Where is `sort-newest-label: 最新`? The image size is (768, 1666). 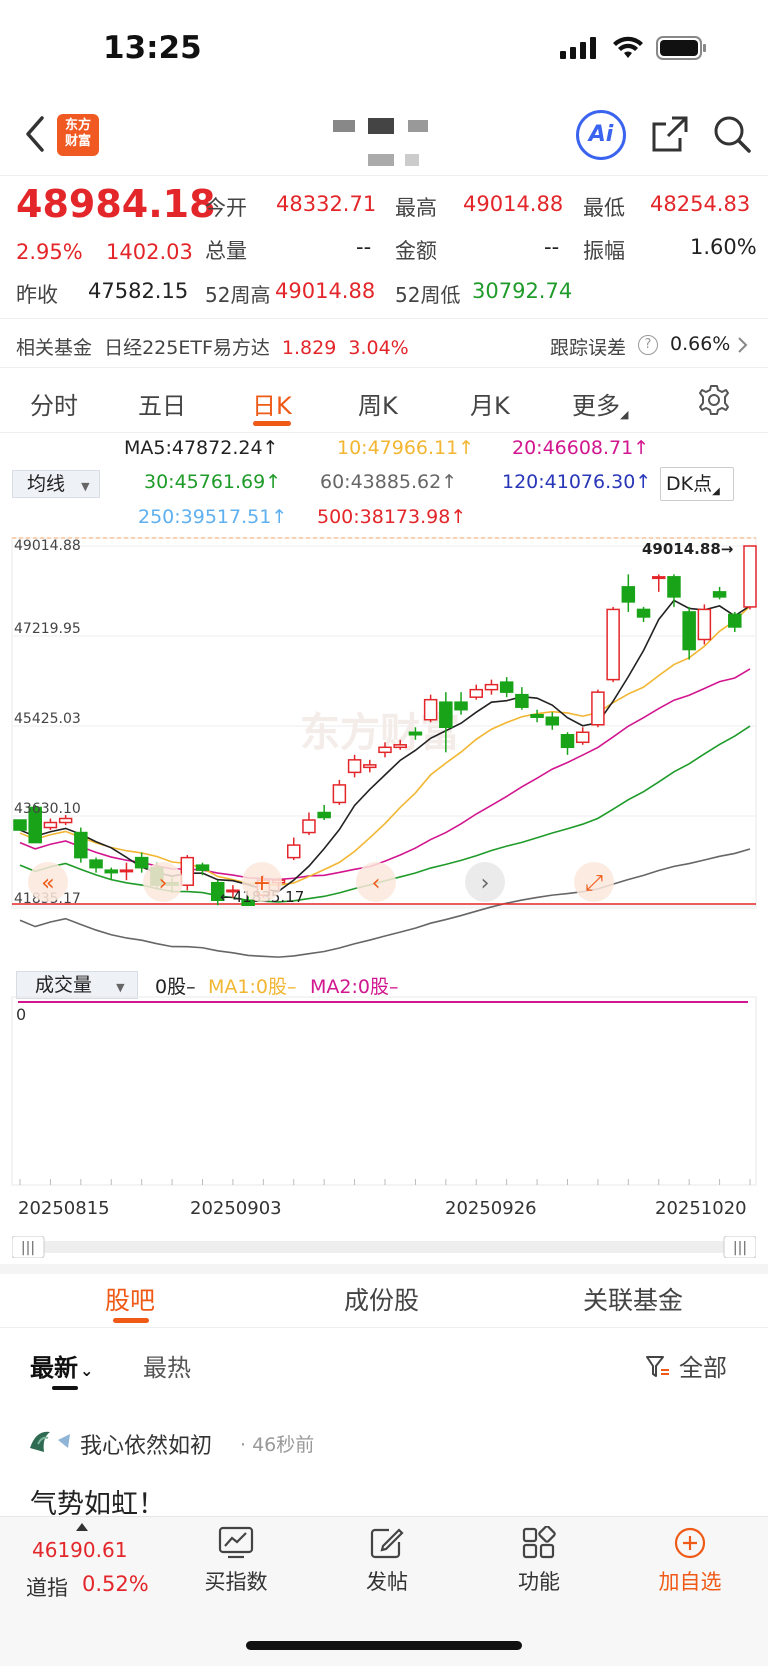
sort-newest-label: 最新 is located at coordinates (54, 1368).